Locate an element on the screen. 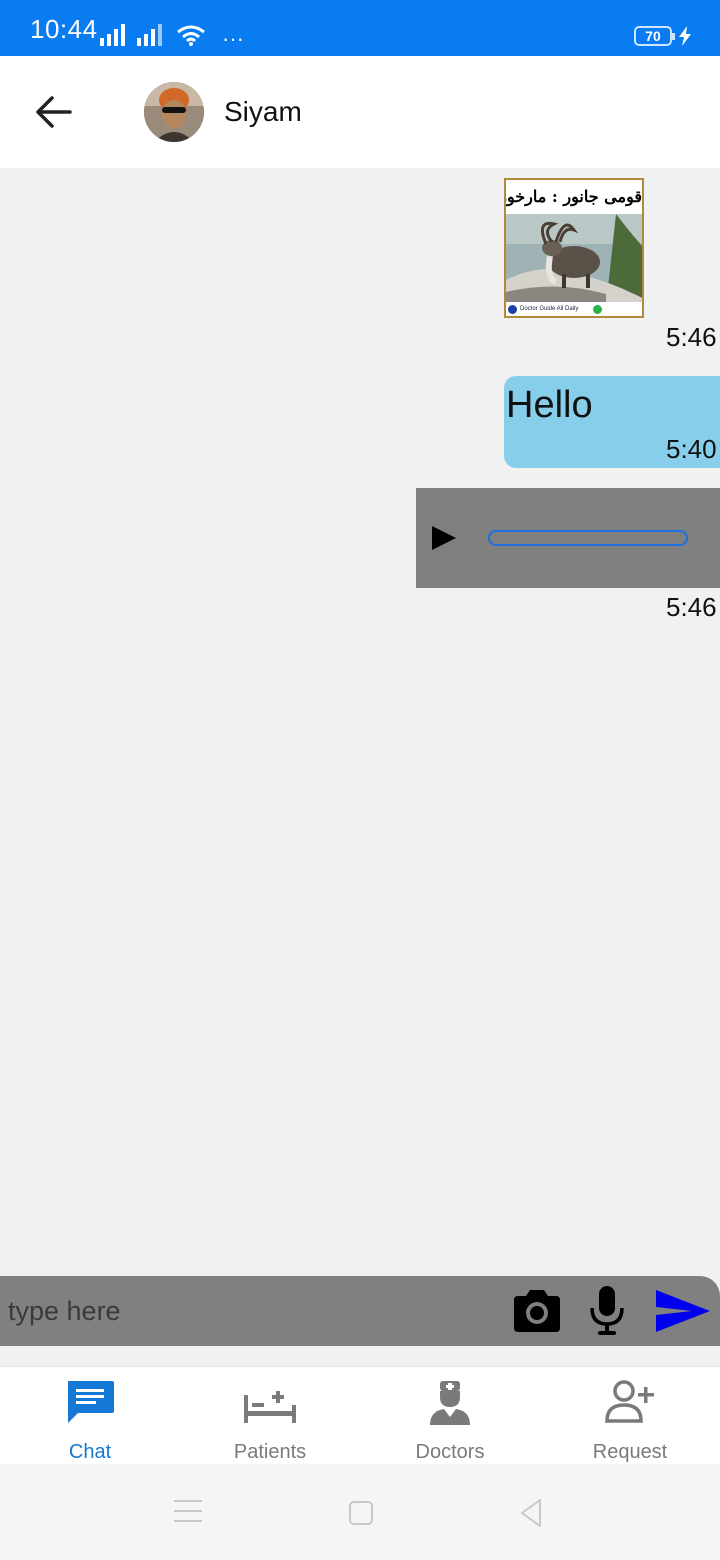  message-time: 5:40 is located at coordinates (691, 449).